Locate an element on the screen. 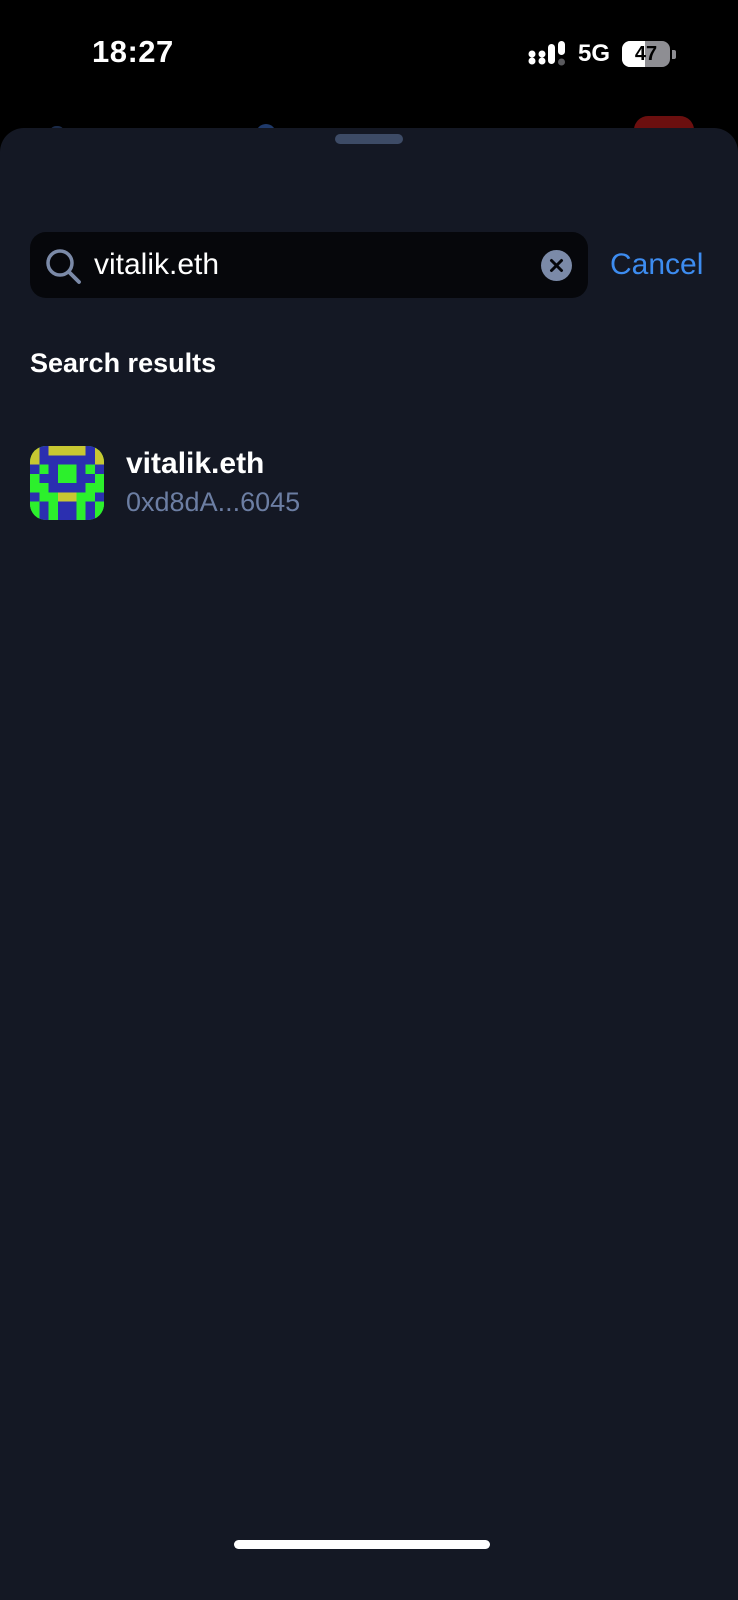  search-results-title: Search results is located at coordinates (123, 363).